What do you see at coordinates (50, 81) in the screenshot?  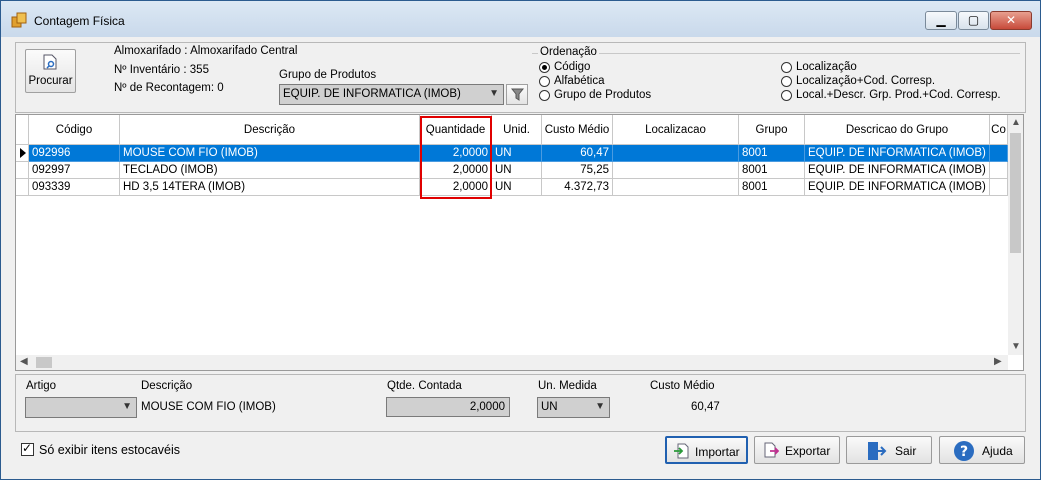 I see `search-button-label: Procurar` at bounding box center [50, 81].